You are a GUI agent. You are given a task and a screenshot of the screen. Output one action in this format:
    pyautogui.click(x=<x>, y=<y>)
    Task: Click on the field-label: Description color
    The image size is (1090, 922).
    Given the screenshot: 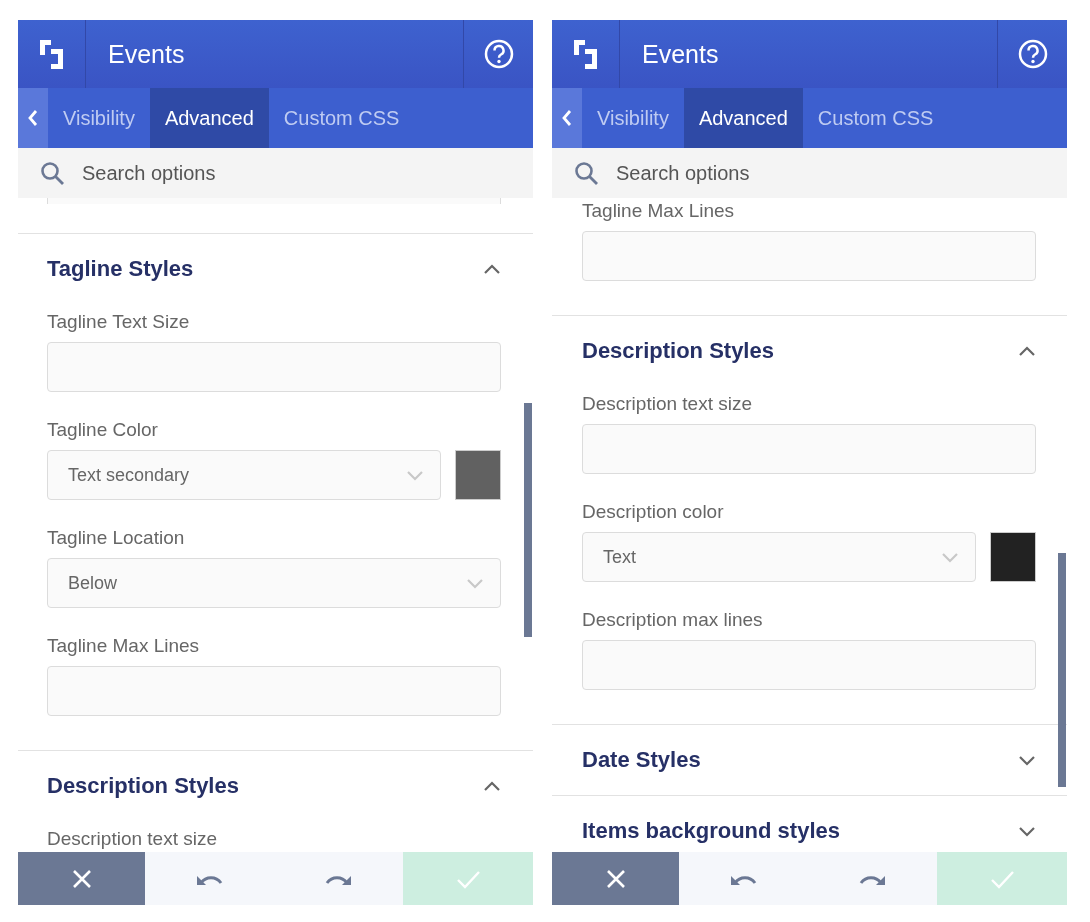 What is the action you would take?
    pyautogui.click(x=653, y=511)
    